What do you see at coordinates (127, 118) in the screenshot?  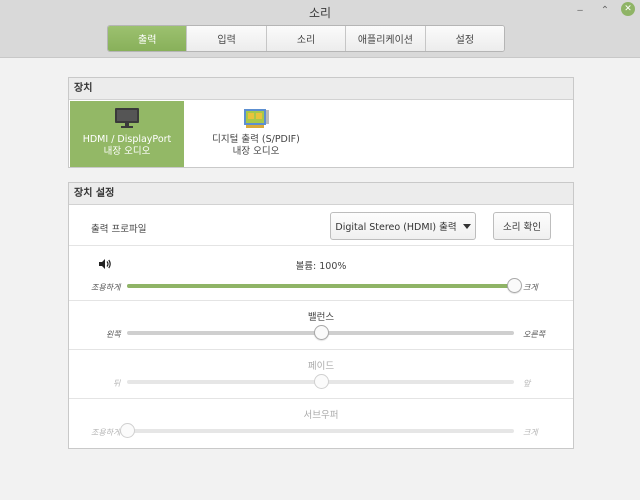 I see `monitor-icon` at bounding box center [127, 118].